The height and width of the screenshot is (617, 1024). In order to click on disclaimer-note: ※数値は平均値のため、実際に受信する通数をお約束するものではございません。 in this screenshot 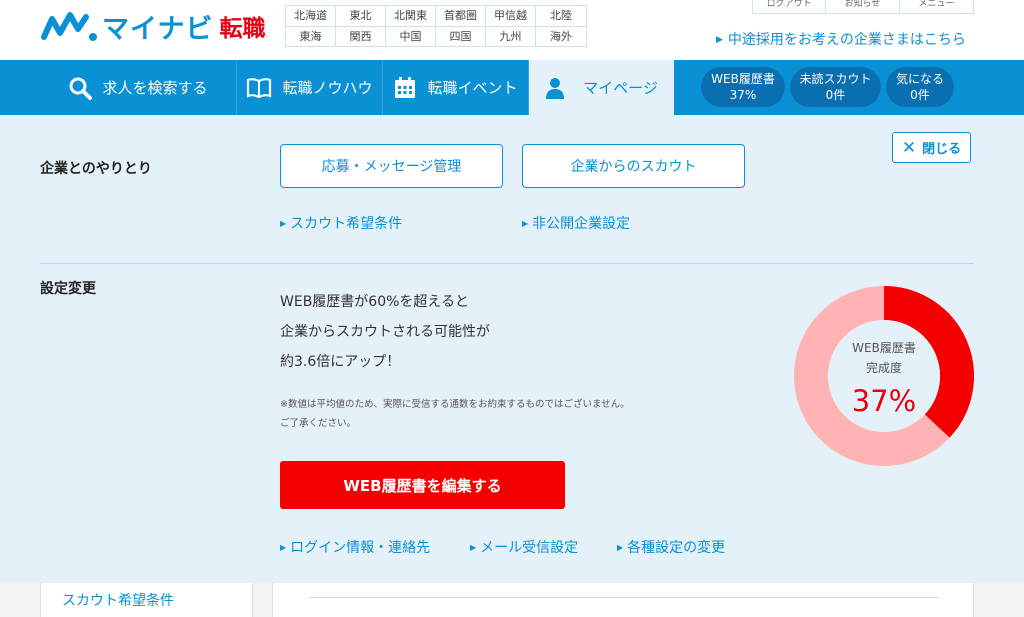, I will do `click(455, 404)`.